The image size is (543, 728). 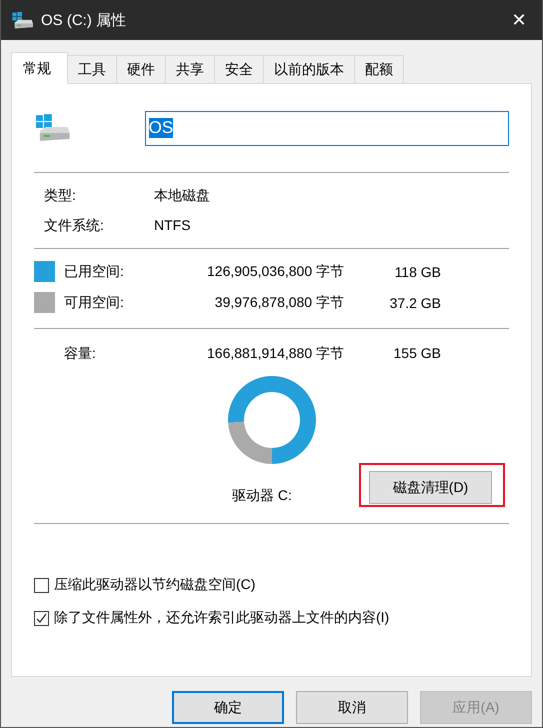 I want to click on tab: 配额, so click(x=379, y=69).